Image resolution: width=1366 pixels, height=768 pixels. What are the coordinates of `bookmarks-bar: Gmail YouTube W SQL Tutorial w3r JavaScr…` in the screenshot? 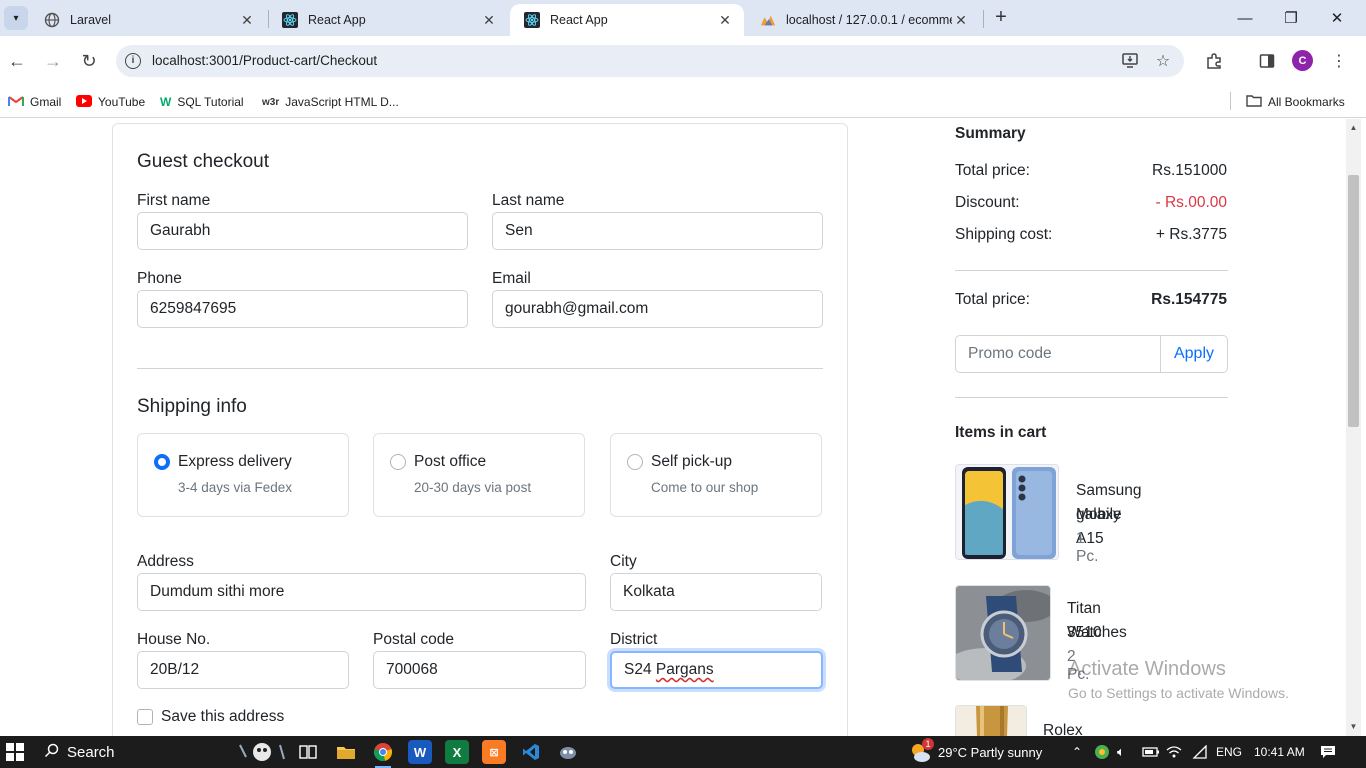 It's located at (683, 102).